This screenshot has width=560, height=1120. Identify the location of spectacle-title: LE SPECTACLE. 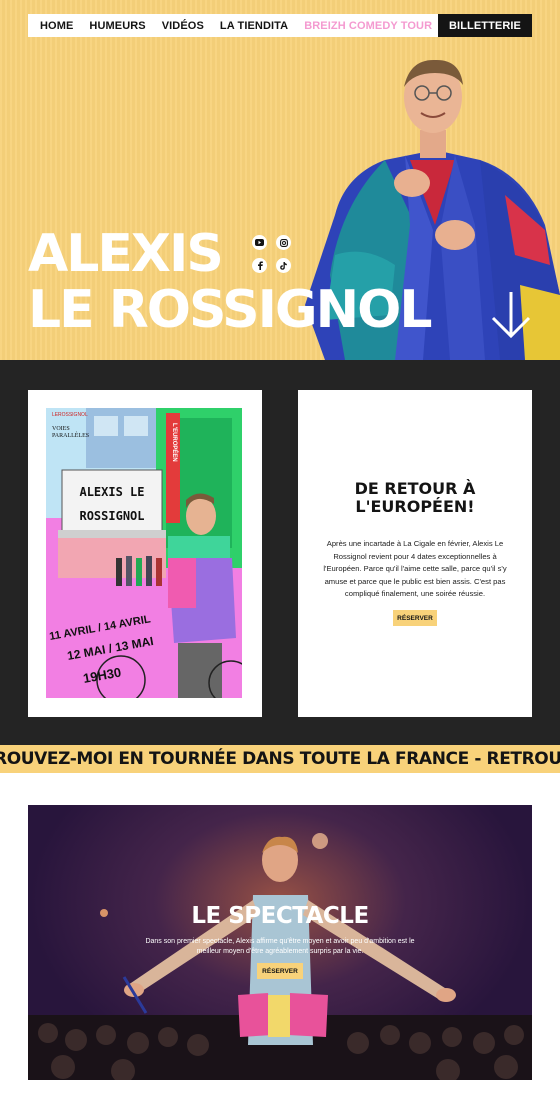
(280, 916).